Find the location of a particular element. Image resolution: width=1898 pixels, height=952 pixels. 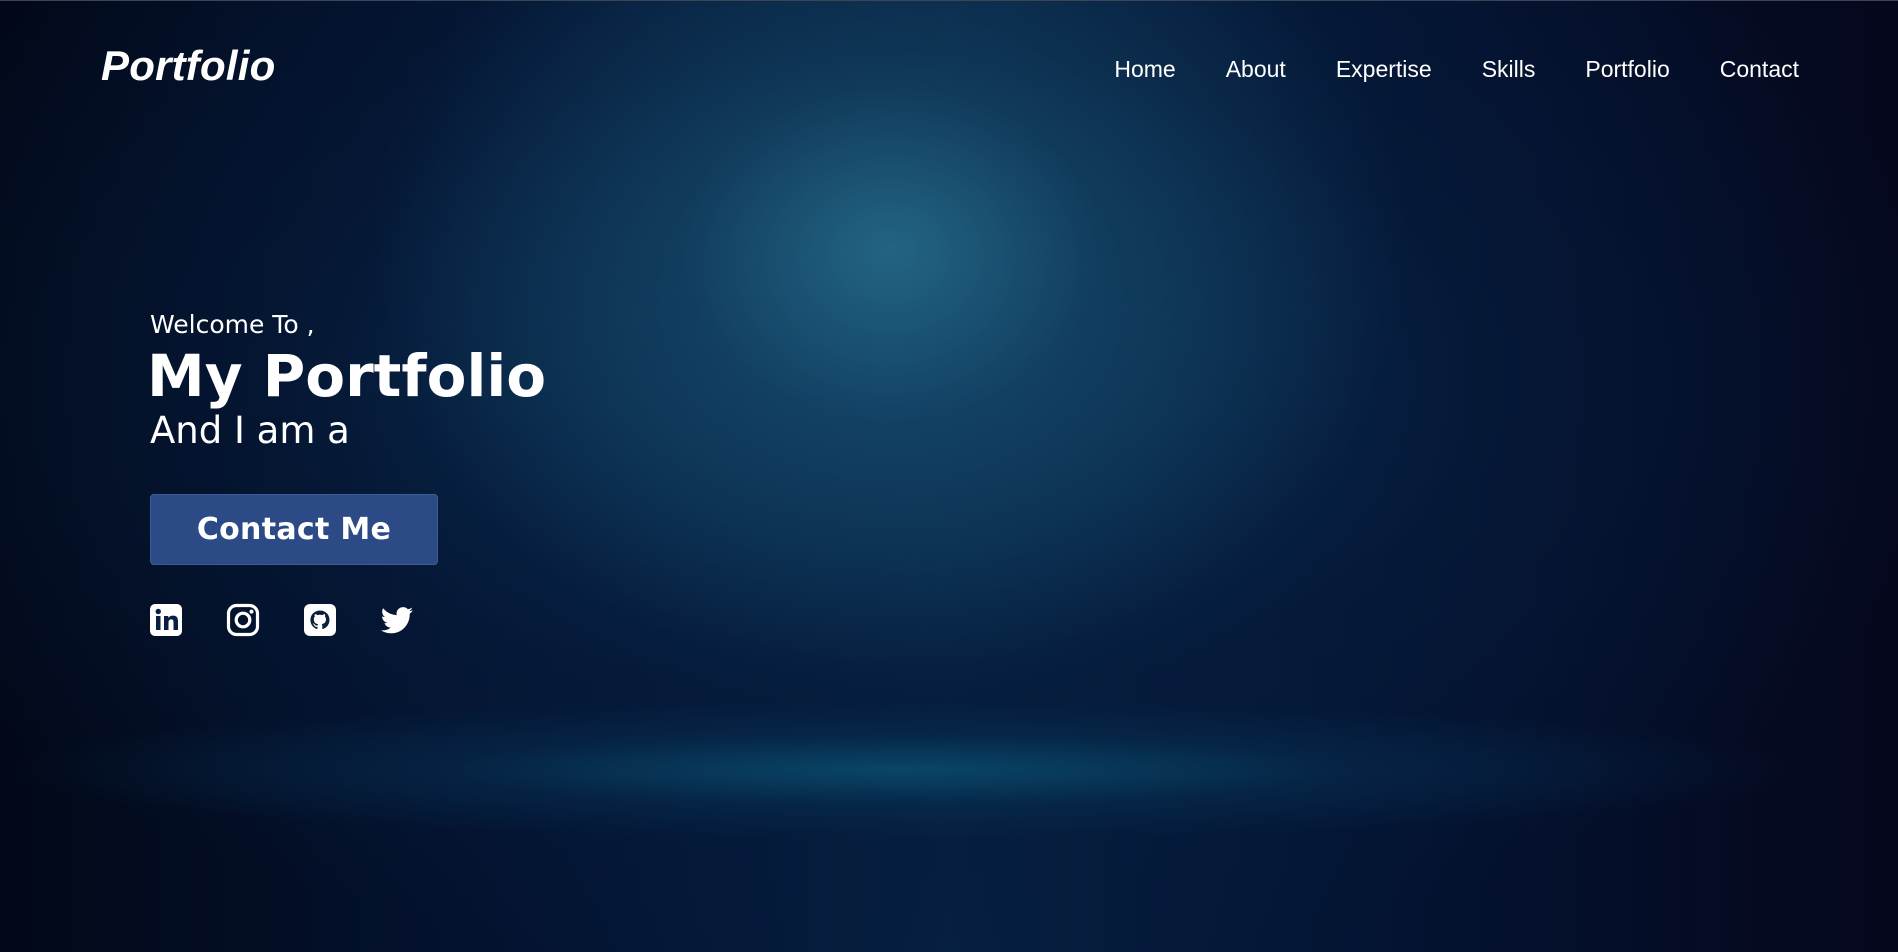

twitter-icon is located at coordinates (396, 620).